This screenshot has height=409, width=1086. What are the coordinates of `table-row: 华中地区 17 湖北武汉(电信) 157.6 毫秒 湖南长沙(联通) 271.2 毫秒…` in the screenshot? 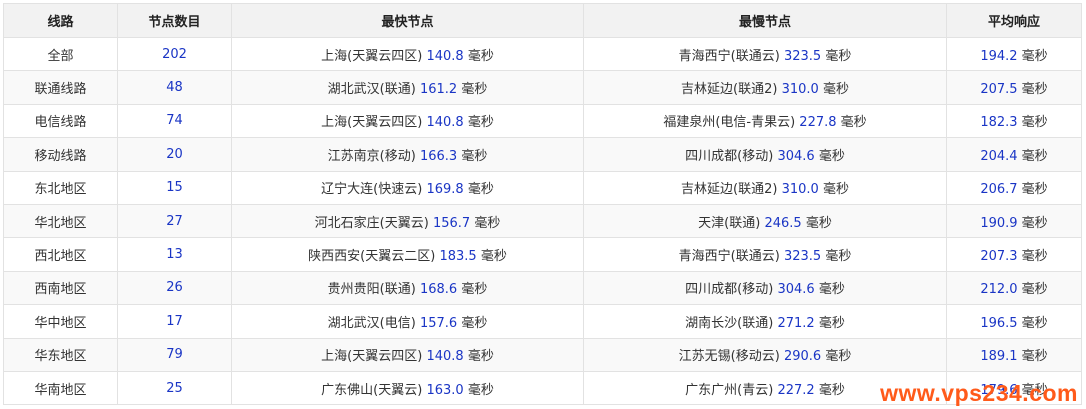 It's located at (542, 321).